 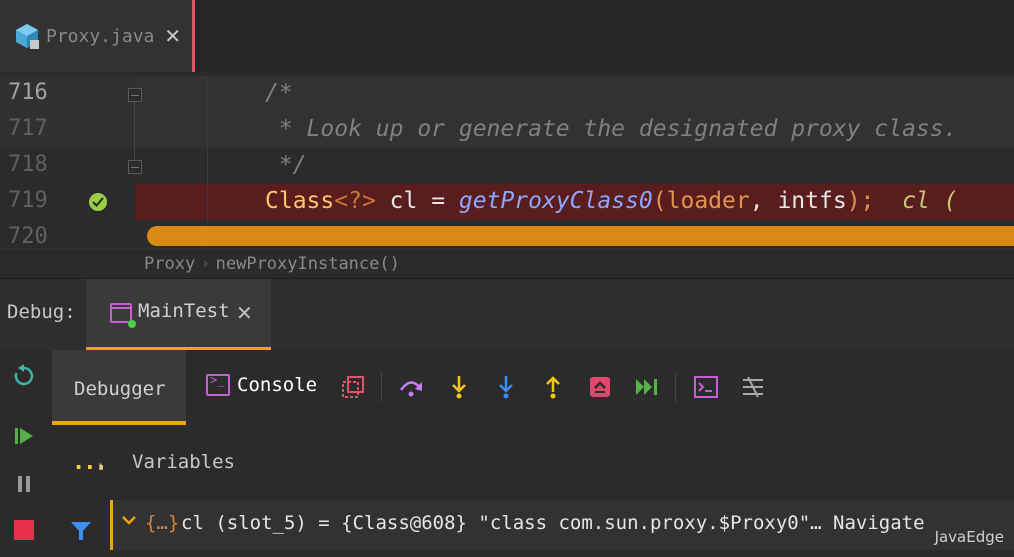 What do you see at coordinates (28, 164) in the screenshot?
I see `line-number: 718` at bounding box center [28, 164].